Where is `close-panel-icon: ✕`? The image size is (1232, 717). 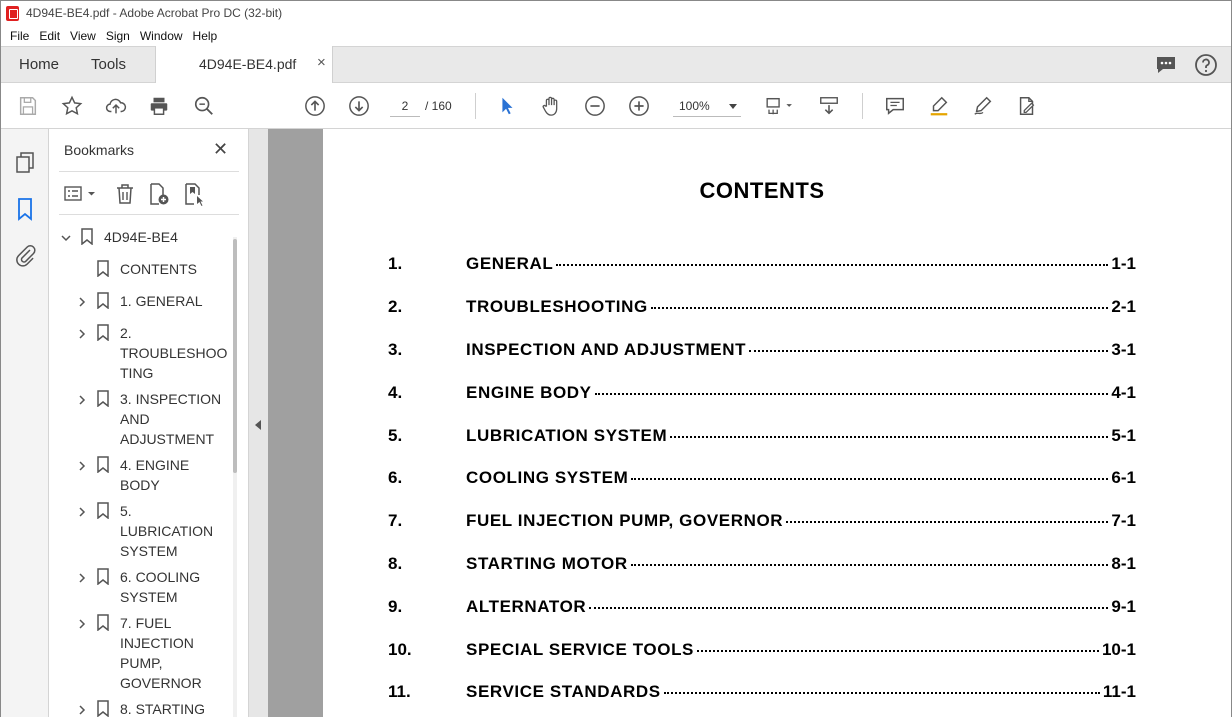
close-panel-icon: ✕ is located at coordinates (220, 149).